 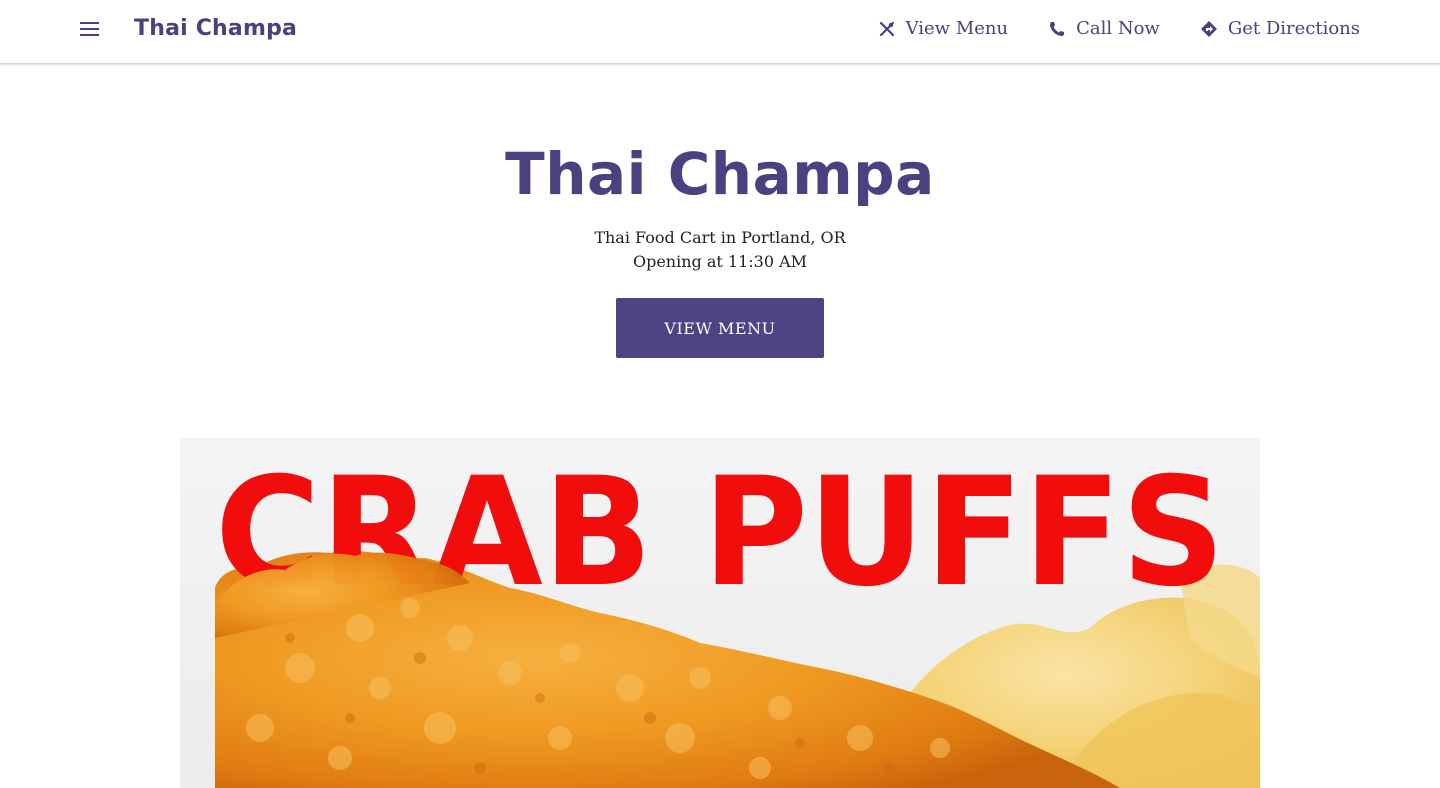 I want to click on hero-subtitle: Thai Food Cart in Portland, OR, so click(x=720, y=237).